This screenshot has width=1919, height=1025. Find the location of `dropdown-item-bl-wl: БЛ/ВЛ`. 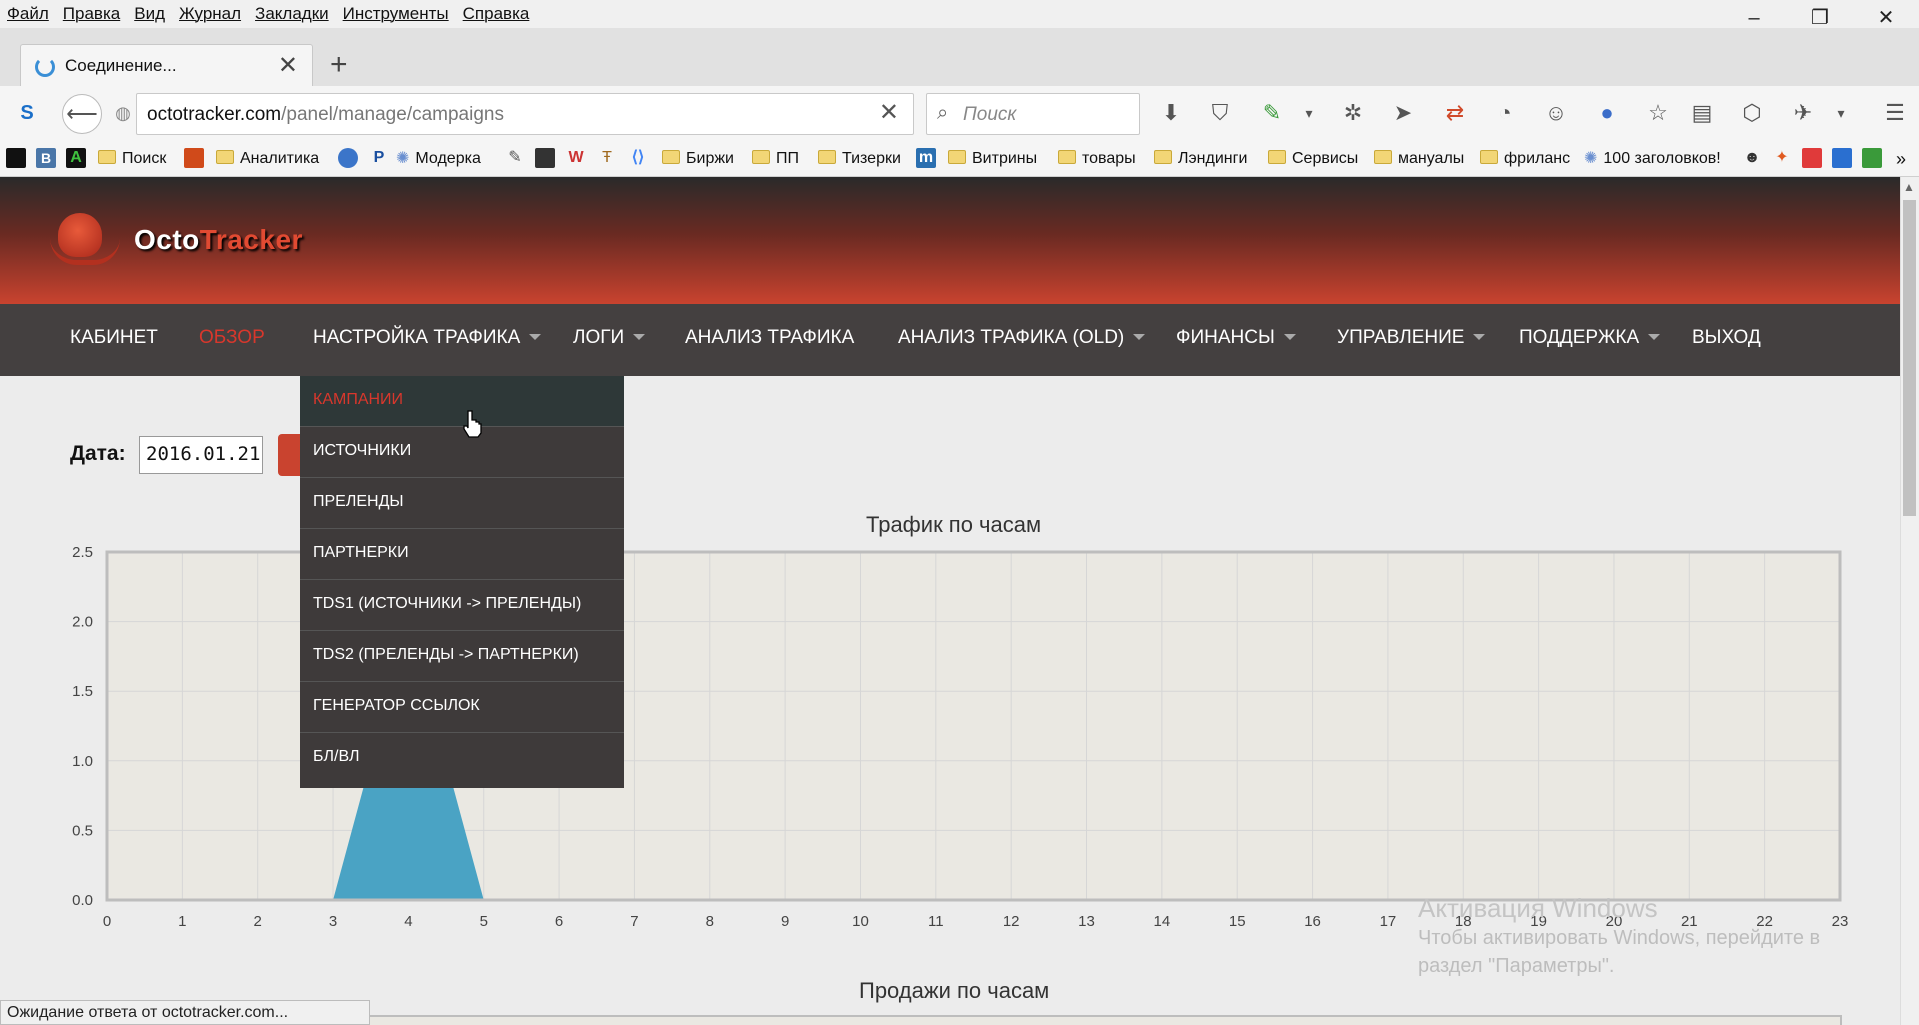

dropdown-item-bl-wl: БЛ/ВЛ is located at coordinates (462, 758).